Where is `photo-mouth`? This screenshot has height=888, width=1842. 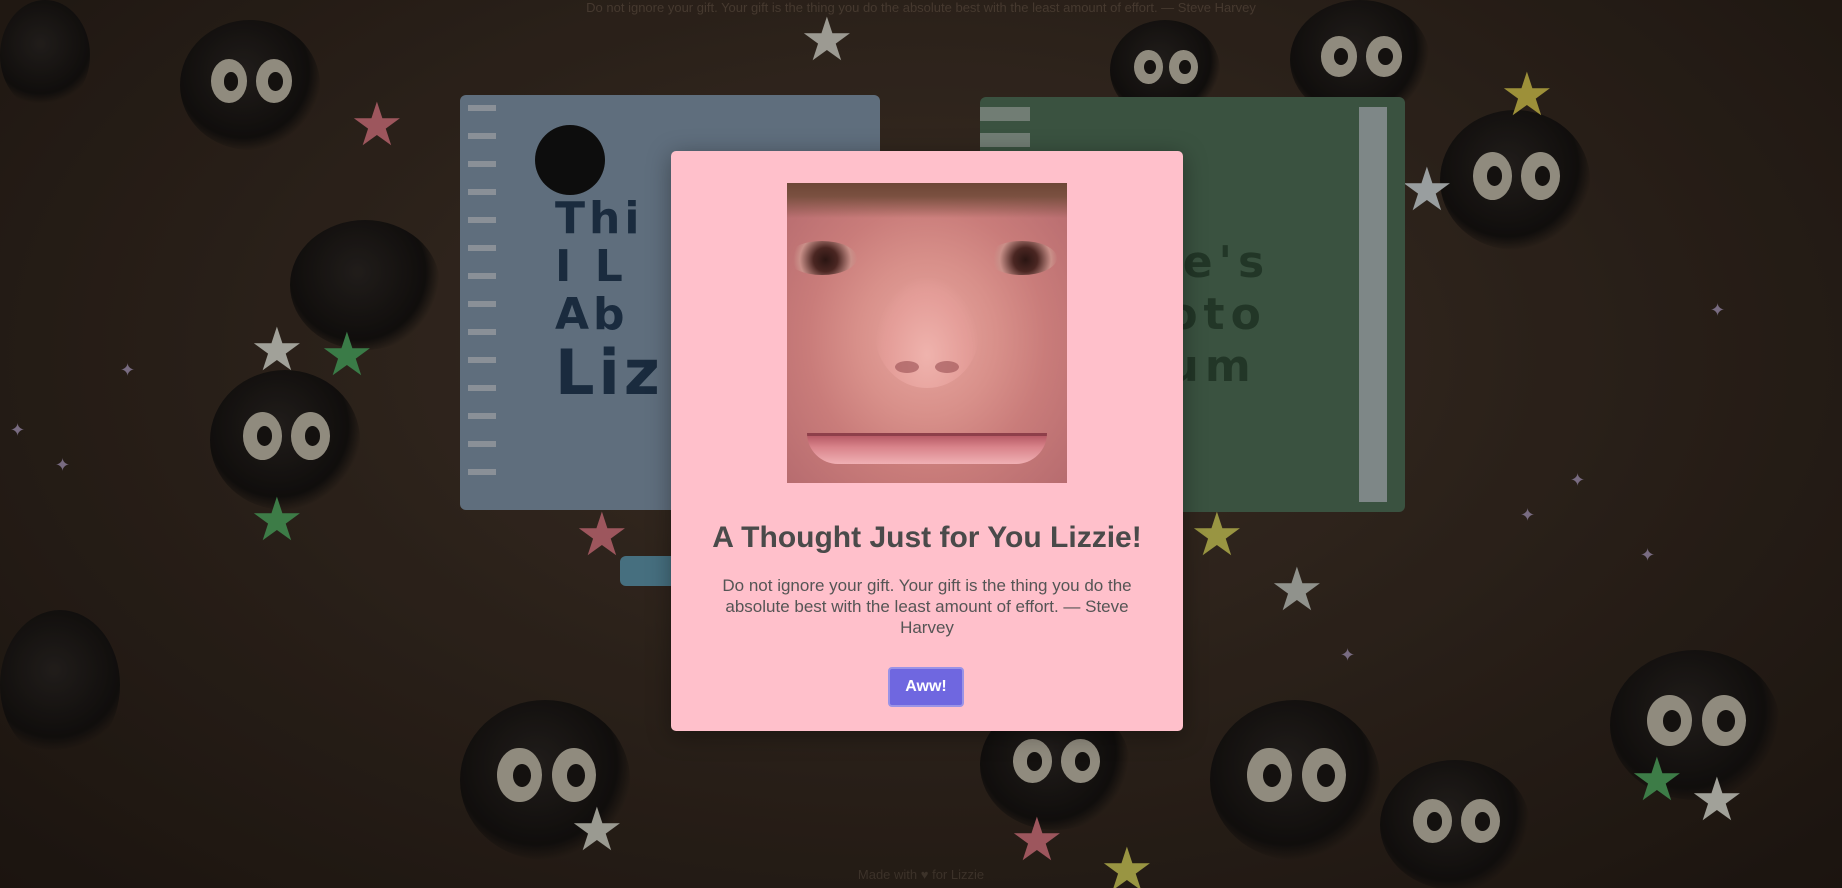
photo-mouth is located at coordinates (927, 448).